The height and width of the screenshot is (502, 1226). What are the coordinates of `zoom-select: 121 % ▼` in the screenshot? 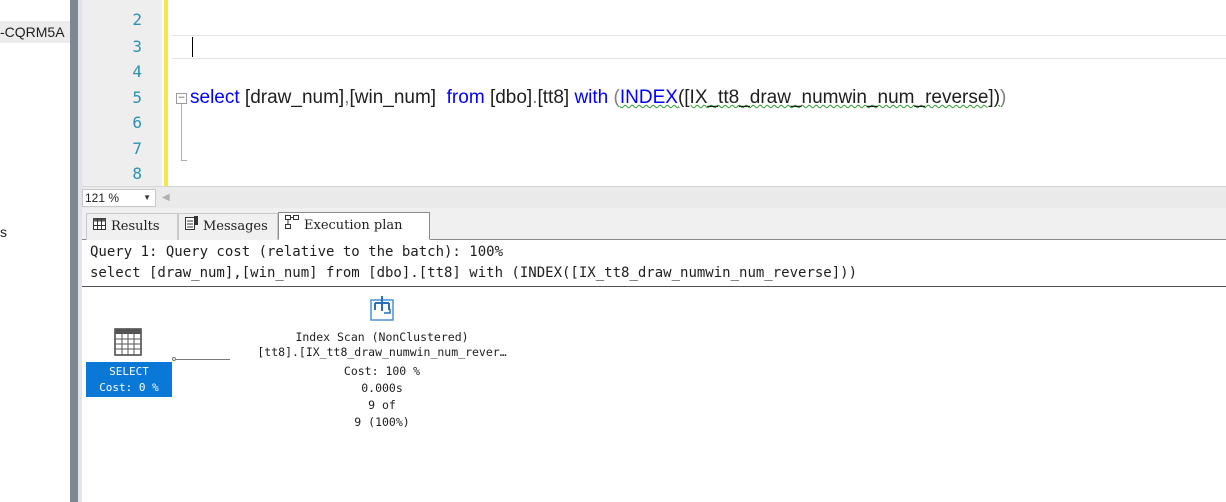 It's located at (119, 198).